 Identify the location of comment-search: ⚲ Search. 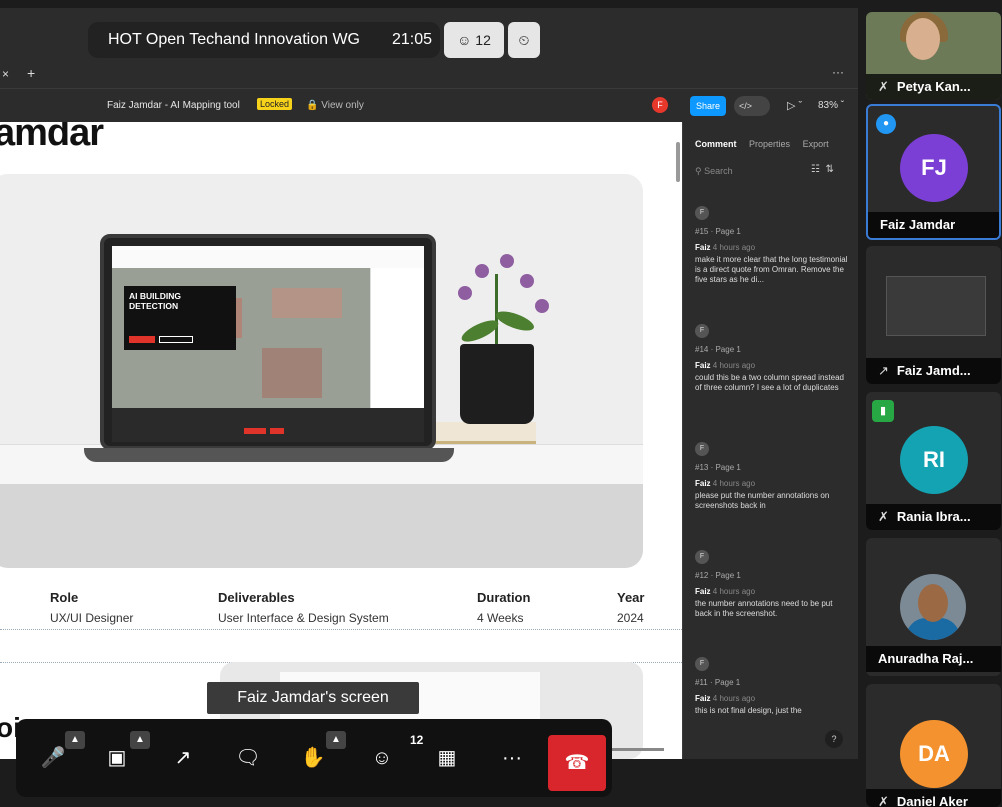
(714, 171).